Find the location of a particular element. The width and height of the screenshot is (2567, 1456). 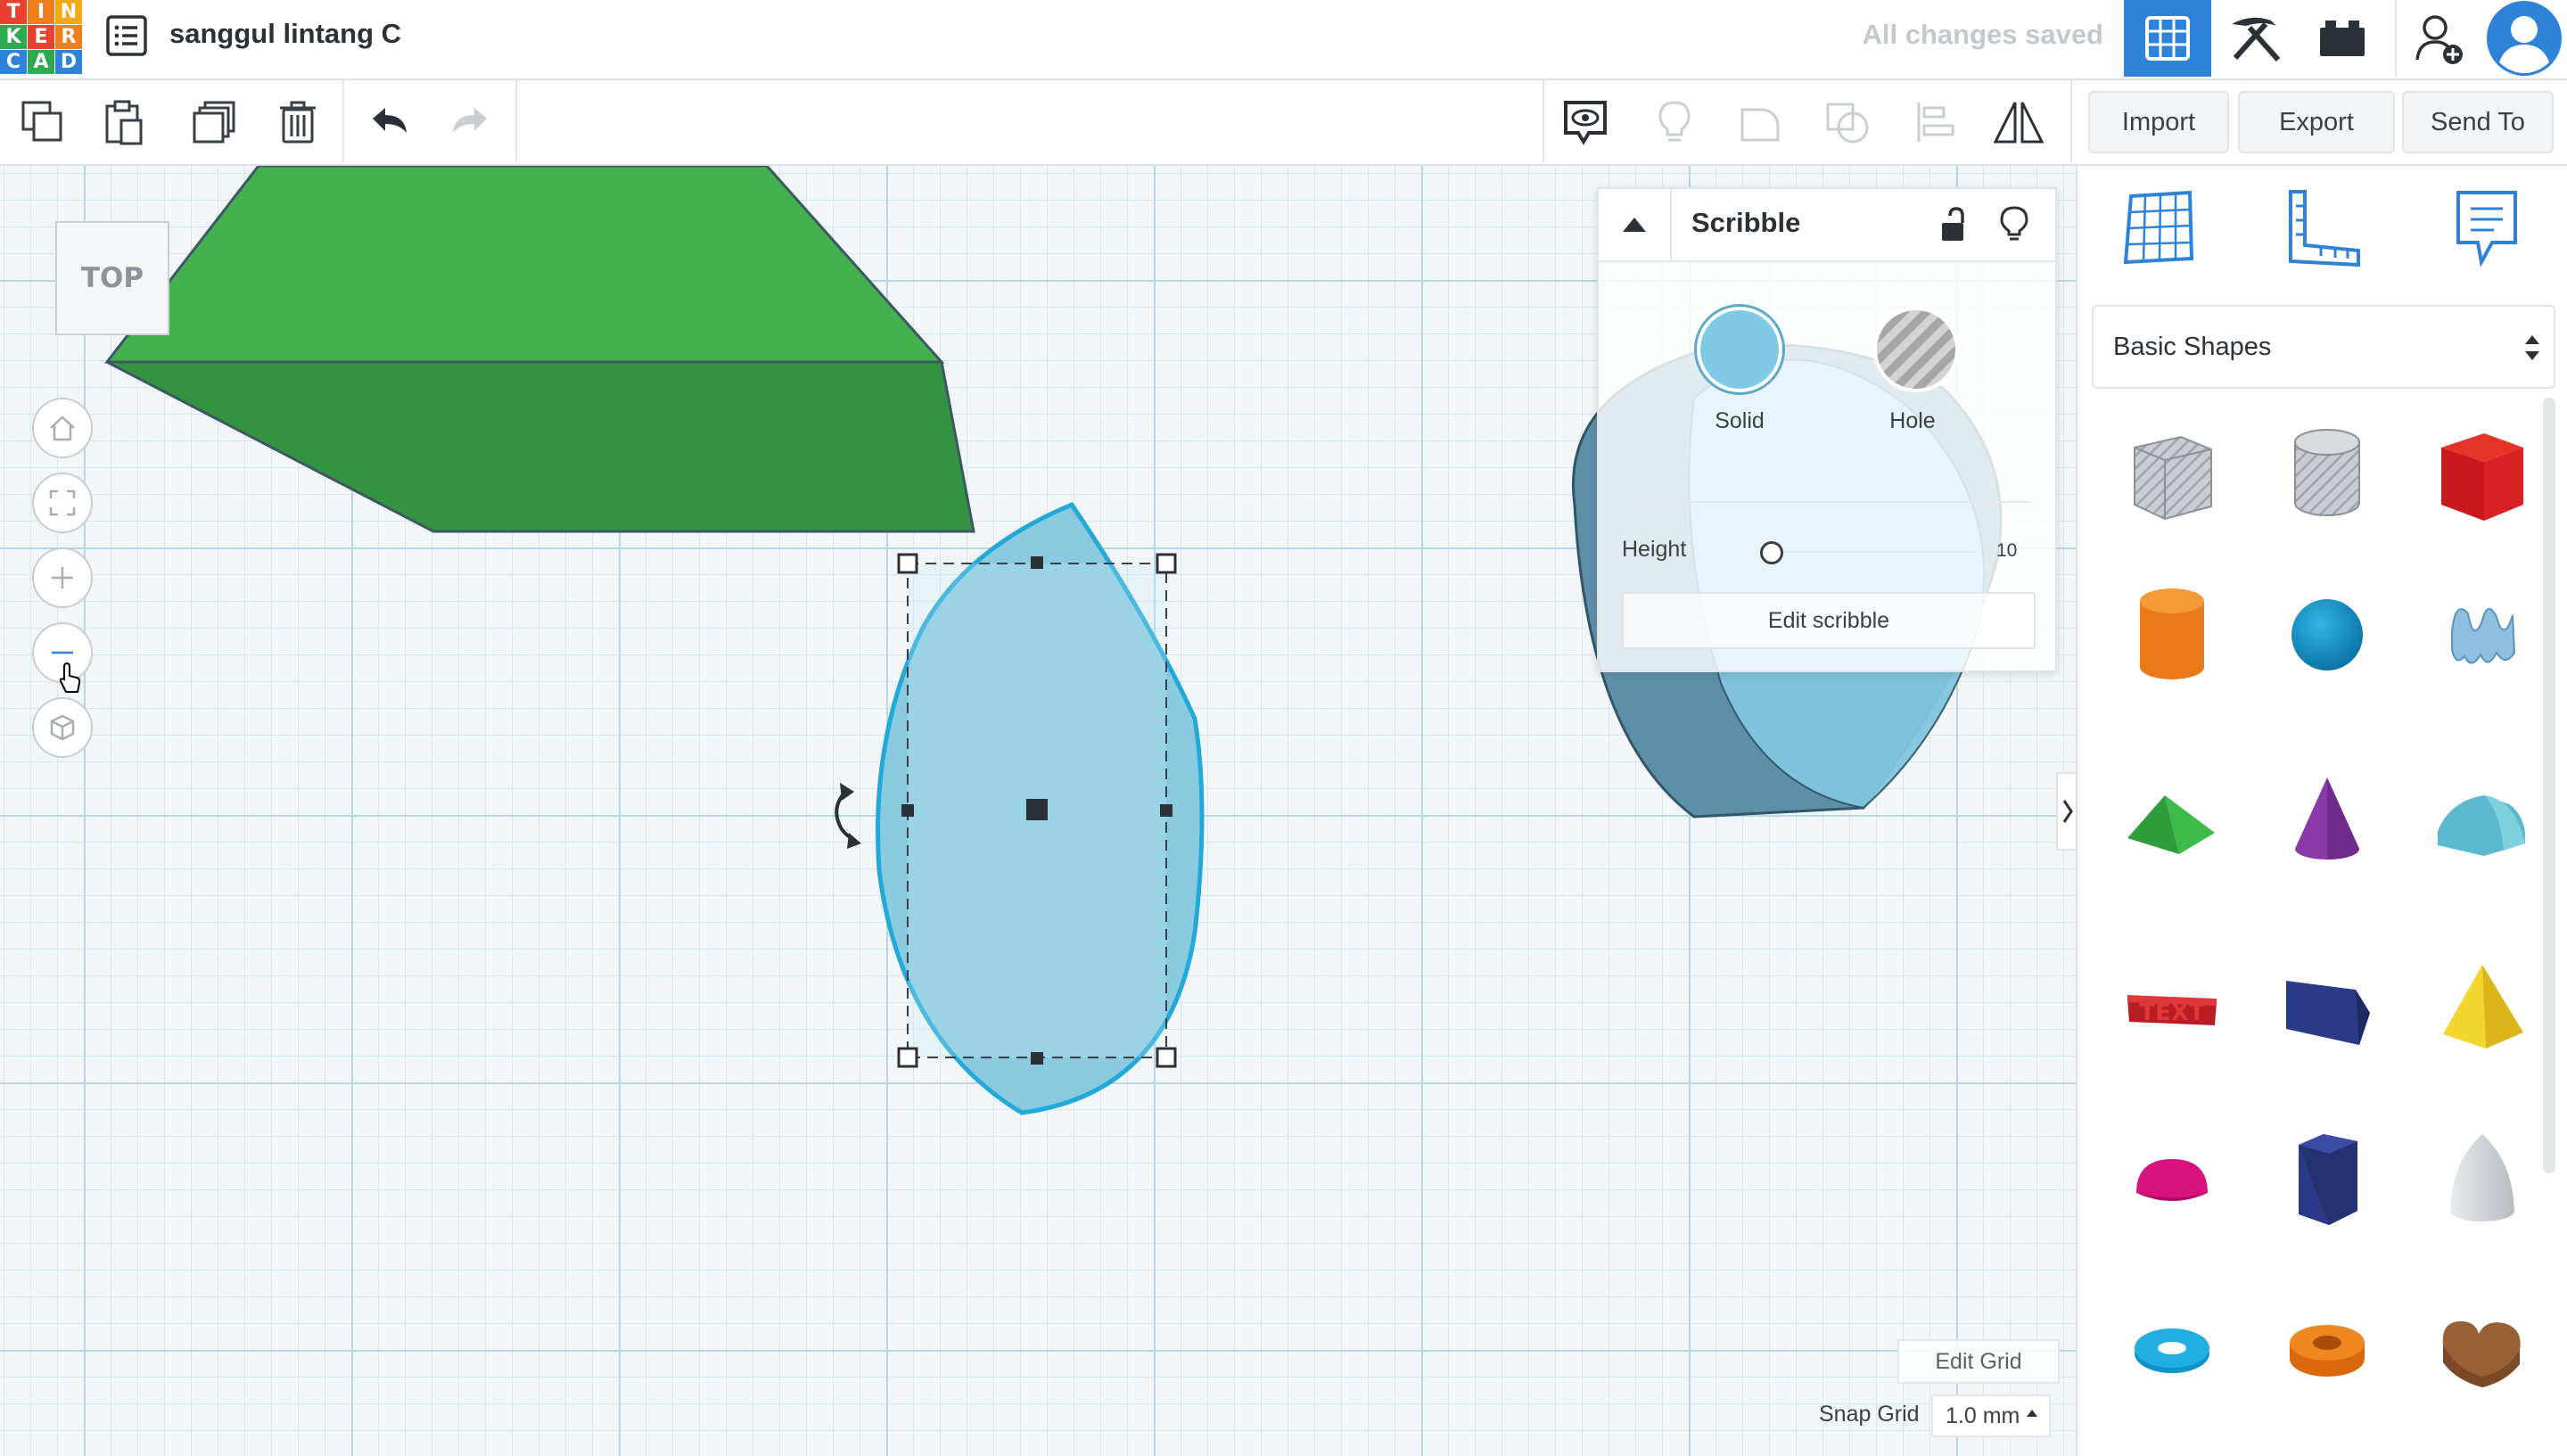

plus-icon is located at coordinates (62, 577).